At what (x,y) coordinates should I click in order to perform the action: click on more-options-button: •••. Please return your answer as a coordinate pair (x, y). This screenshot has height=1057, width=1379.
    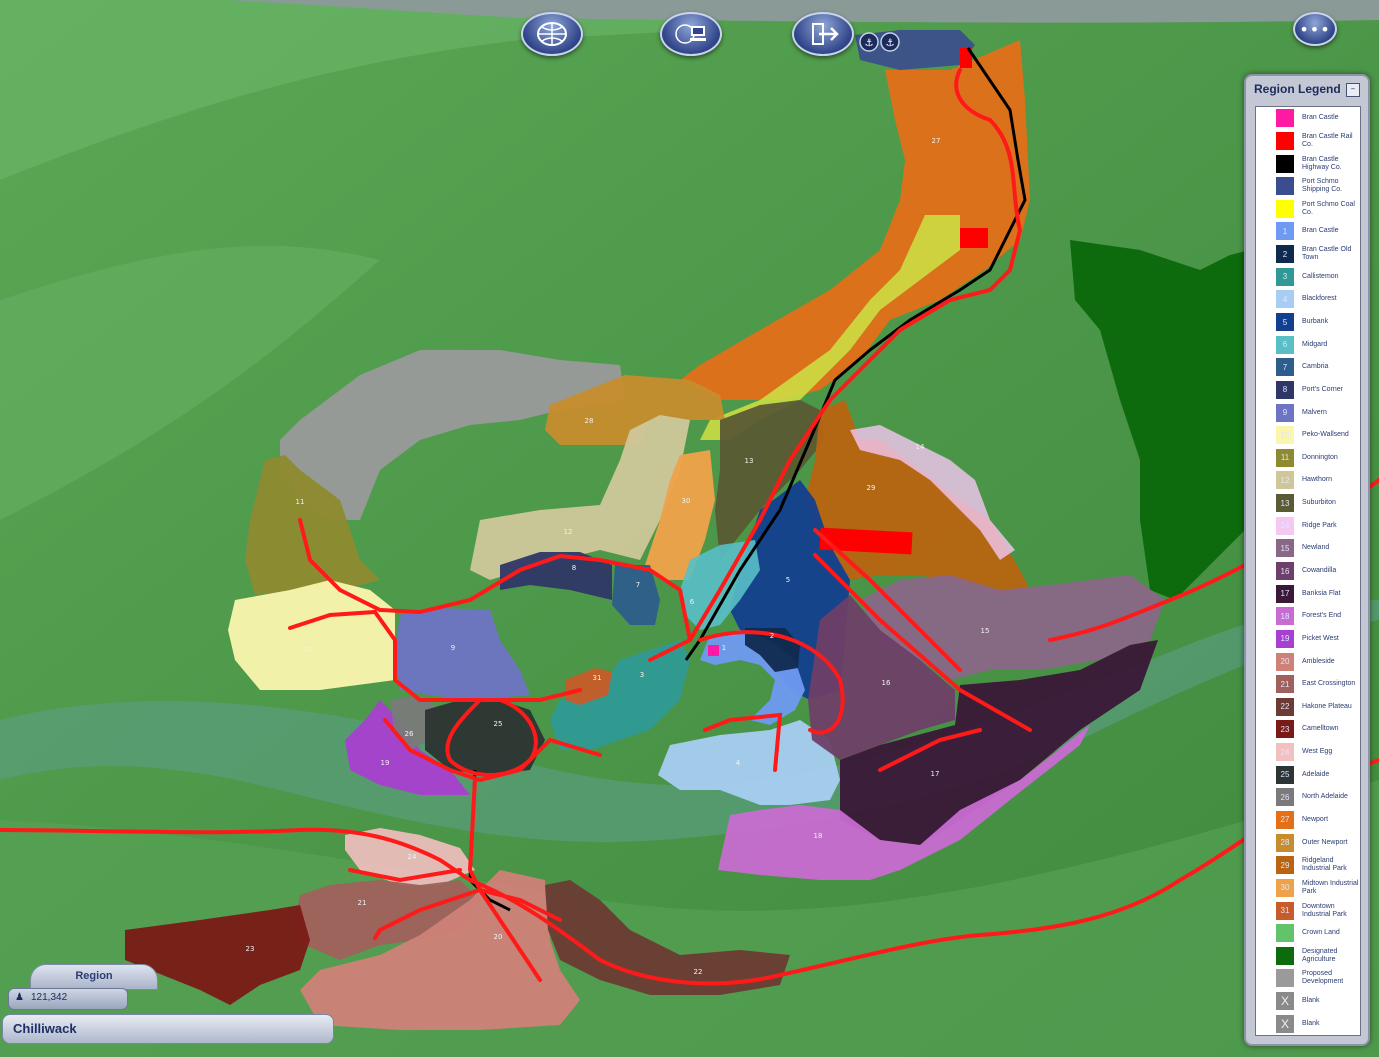
    Looking at the image, I should click on (1315, 29).